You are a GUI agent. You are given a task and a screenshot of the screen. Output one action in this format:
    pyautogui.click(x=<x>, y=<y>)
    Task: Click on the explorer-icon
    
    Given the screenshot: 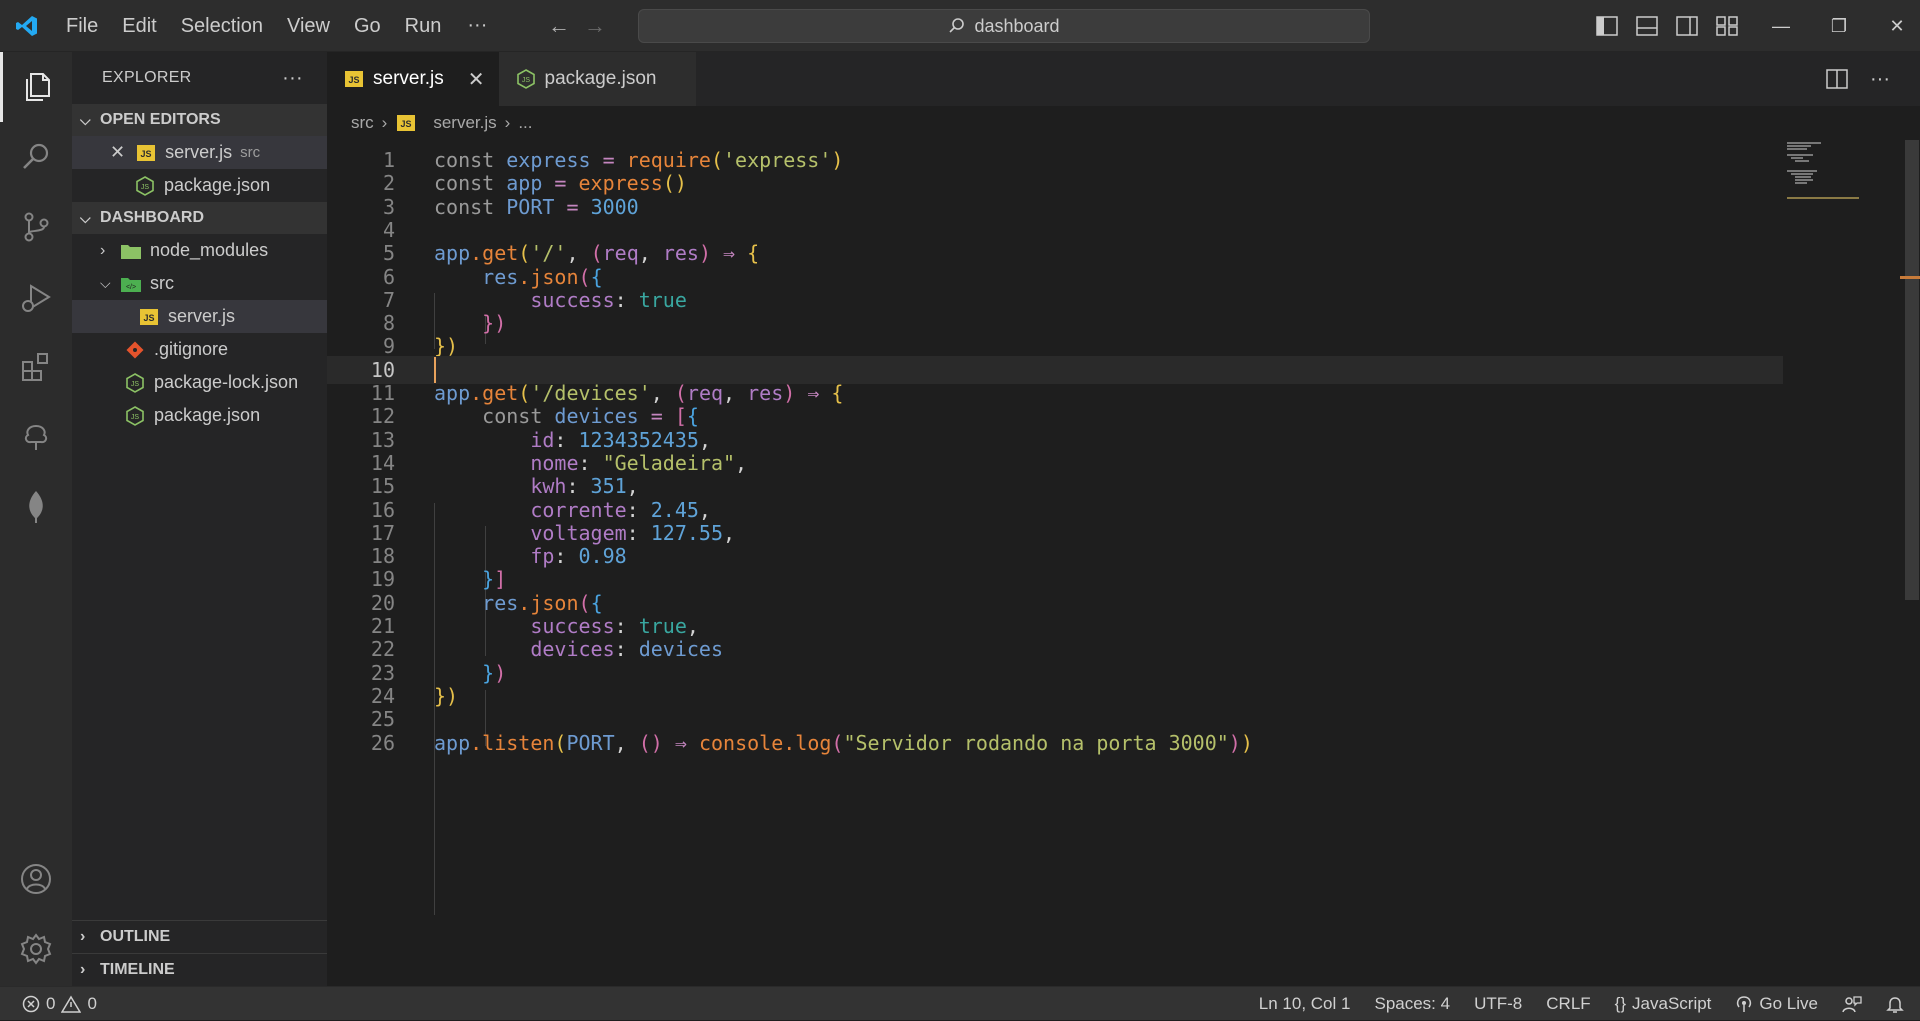 What is the action you would take?
    pyautogui.click(x=36, y=87)
    